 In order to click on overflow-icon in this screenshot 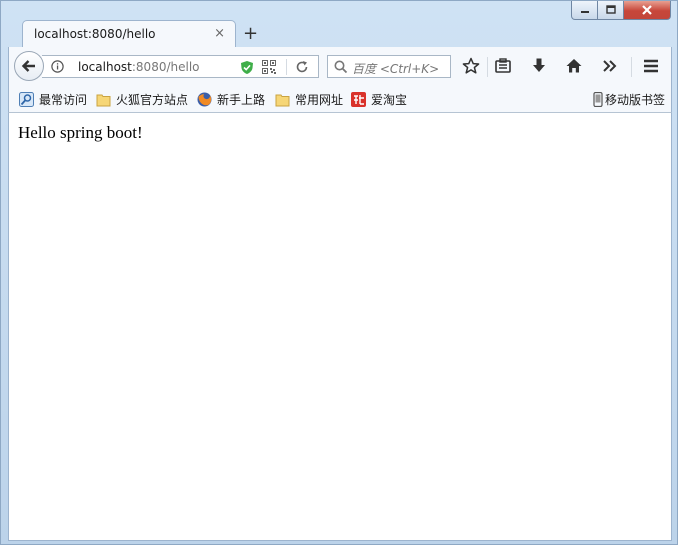, I will do `click(610, 66)`.